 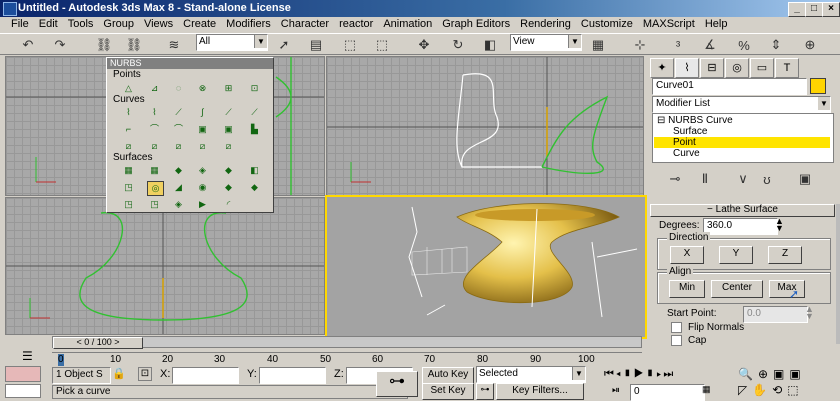 I want to click on u-loft-surface-icon: ◆, so click(x=228, y=187).